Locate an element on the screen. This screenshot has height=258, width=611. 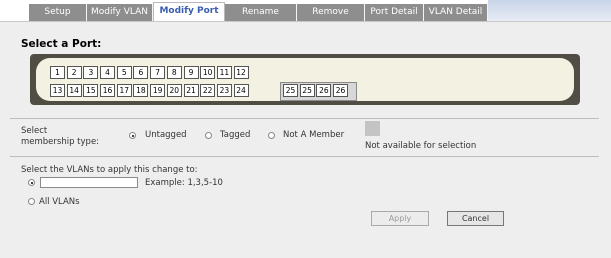
membership-label-line1: Select is located at coordinates (34, 131).